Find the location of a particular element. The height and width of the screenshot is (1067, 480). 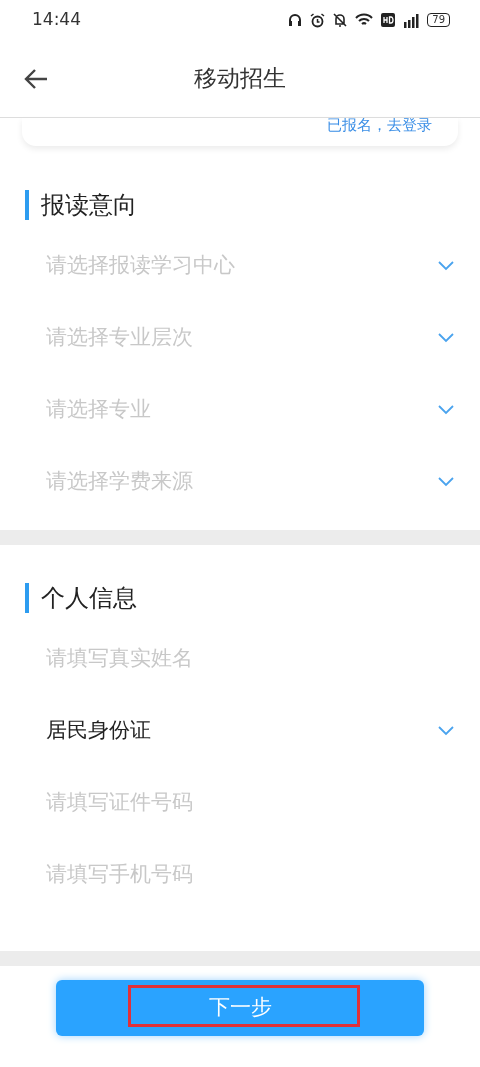

signal-icon is located at coordinates (411, 20).